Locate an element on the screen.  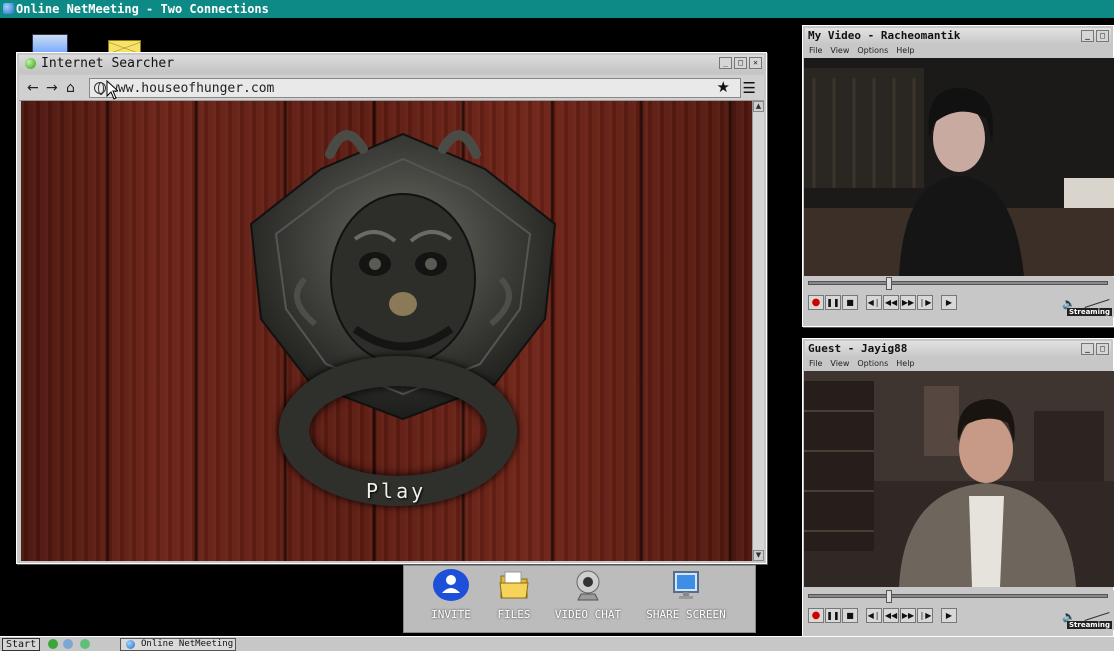
share-screen-button: SHARE SCREEN is located at coordinates (686, 594).